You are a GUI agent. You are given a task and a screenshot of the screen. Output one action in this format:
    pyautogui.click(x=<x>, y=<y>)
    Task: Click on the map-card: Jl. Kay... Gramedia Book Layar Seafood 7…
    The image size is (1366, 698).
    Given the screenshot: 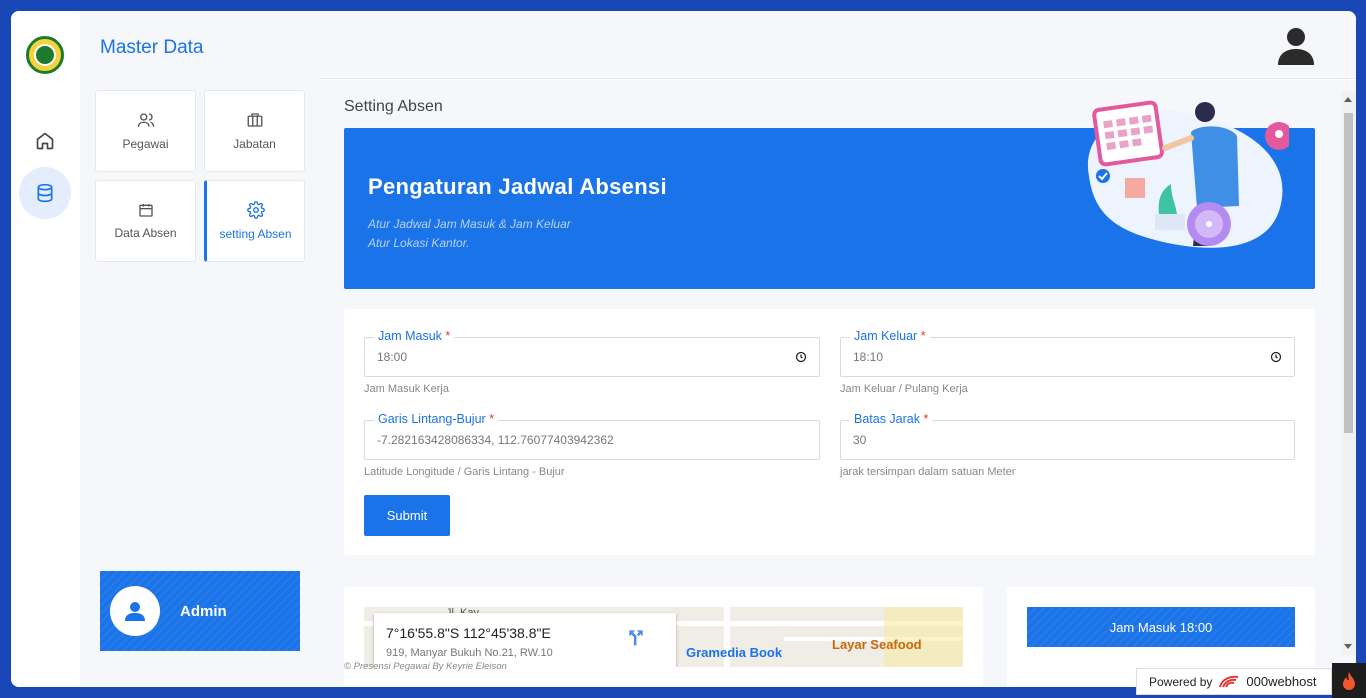 What is the action you would take?
    pyautogui.click(x=663, y=637)
    